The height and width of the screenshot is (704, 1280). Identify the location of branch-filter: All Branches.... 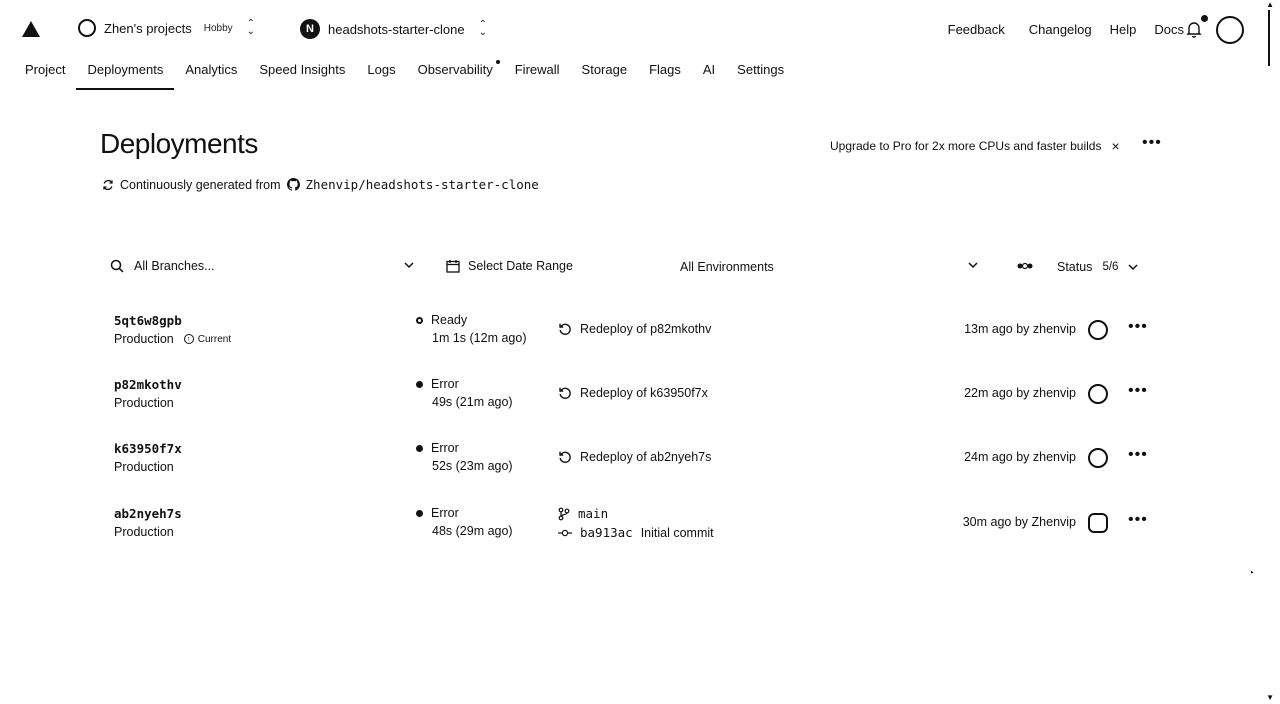
(162, 266).